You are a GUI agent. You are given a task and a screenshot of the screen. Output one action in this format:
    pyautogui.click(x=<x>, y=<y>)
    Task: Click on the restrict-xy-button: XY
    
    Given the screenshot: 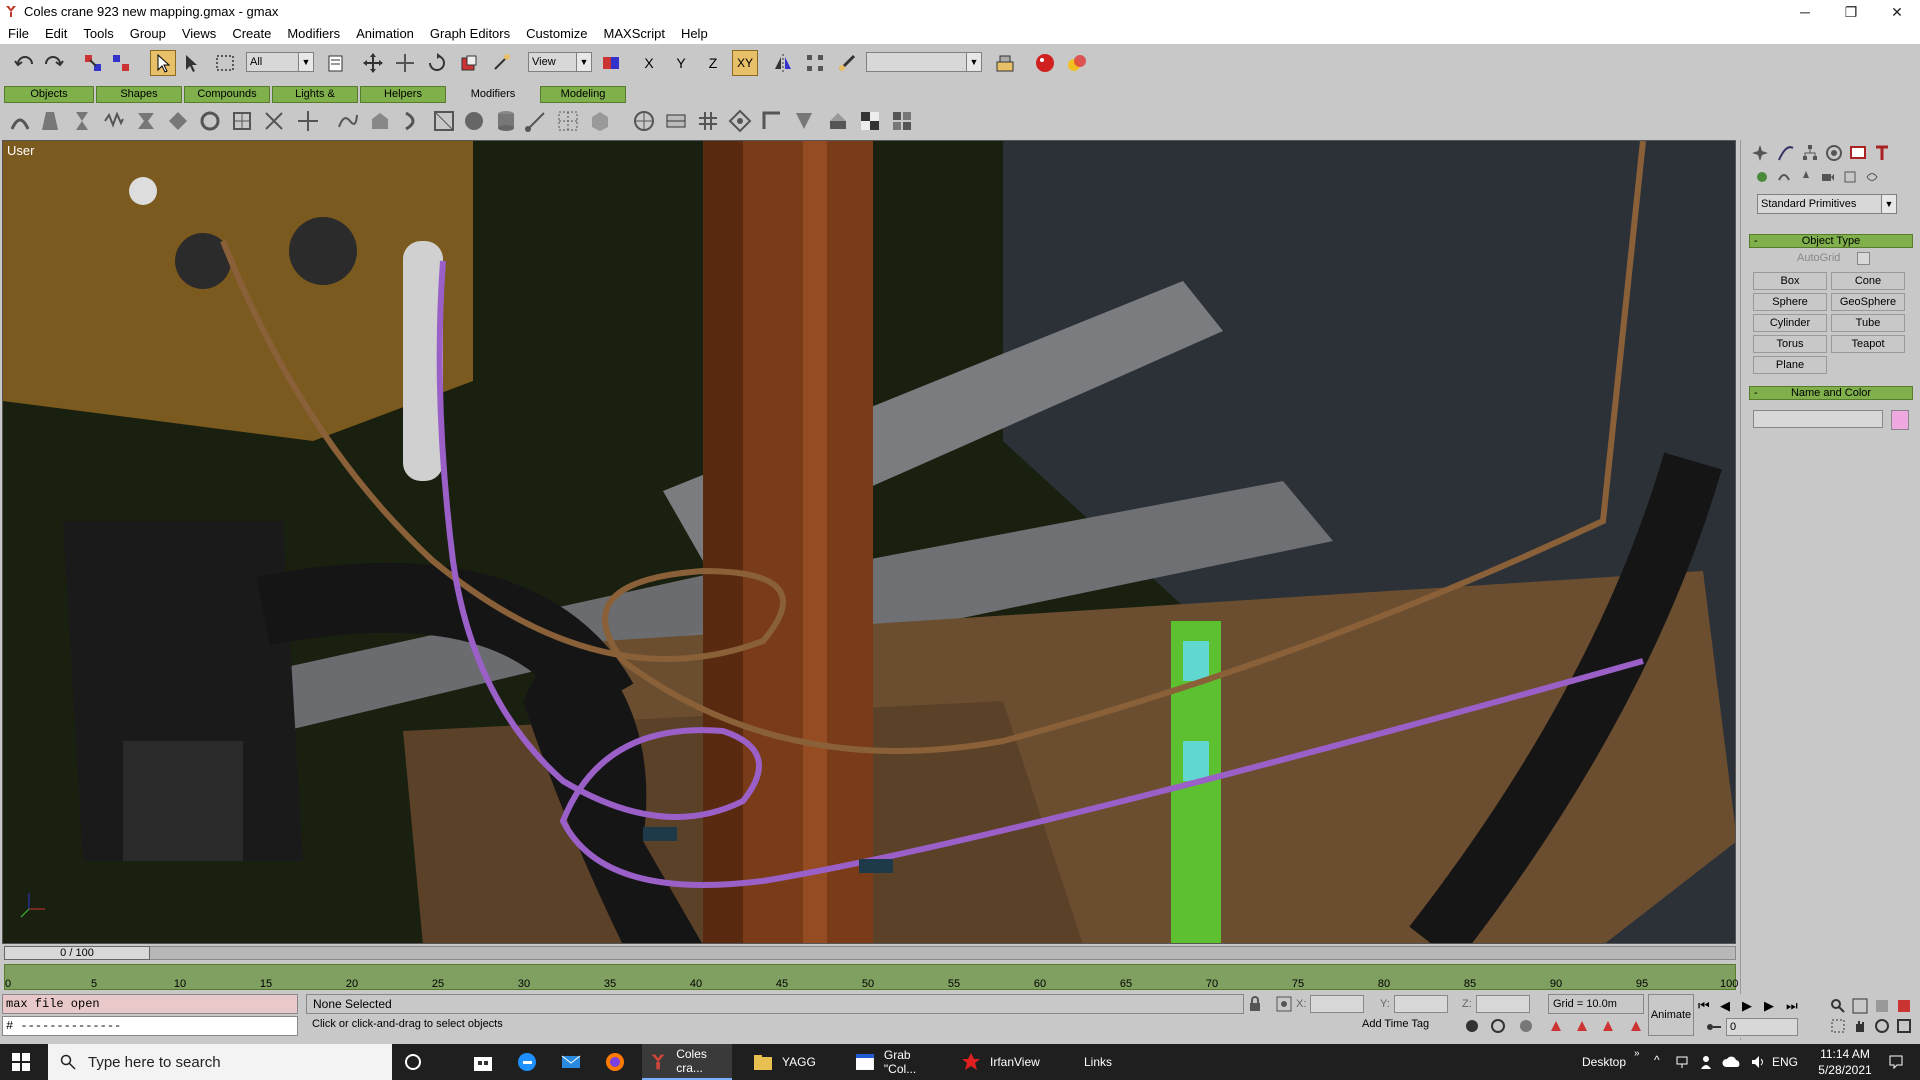 What is the action you would take?
    pyautogui.click(x=745, y=63)
    